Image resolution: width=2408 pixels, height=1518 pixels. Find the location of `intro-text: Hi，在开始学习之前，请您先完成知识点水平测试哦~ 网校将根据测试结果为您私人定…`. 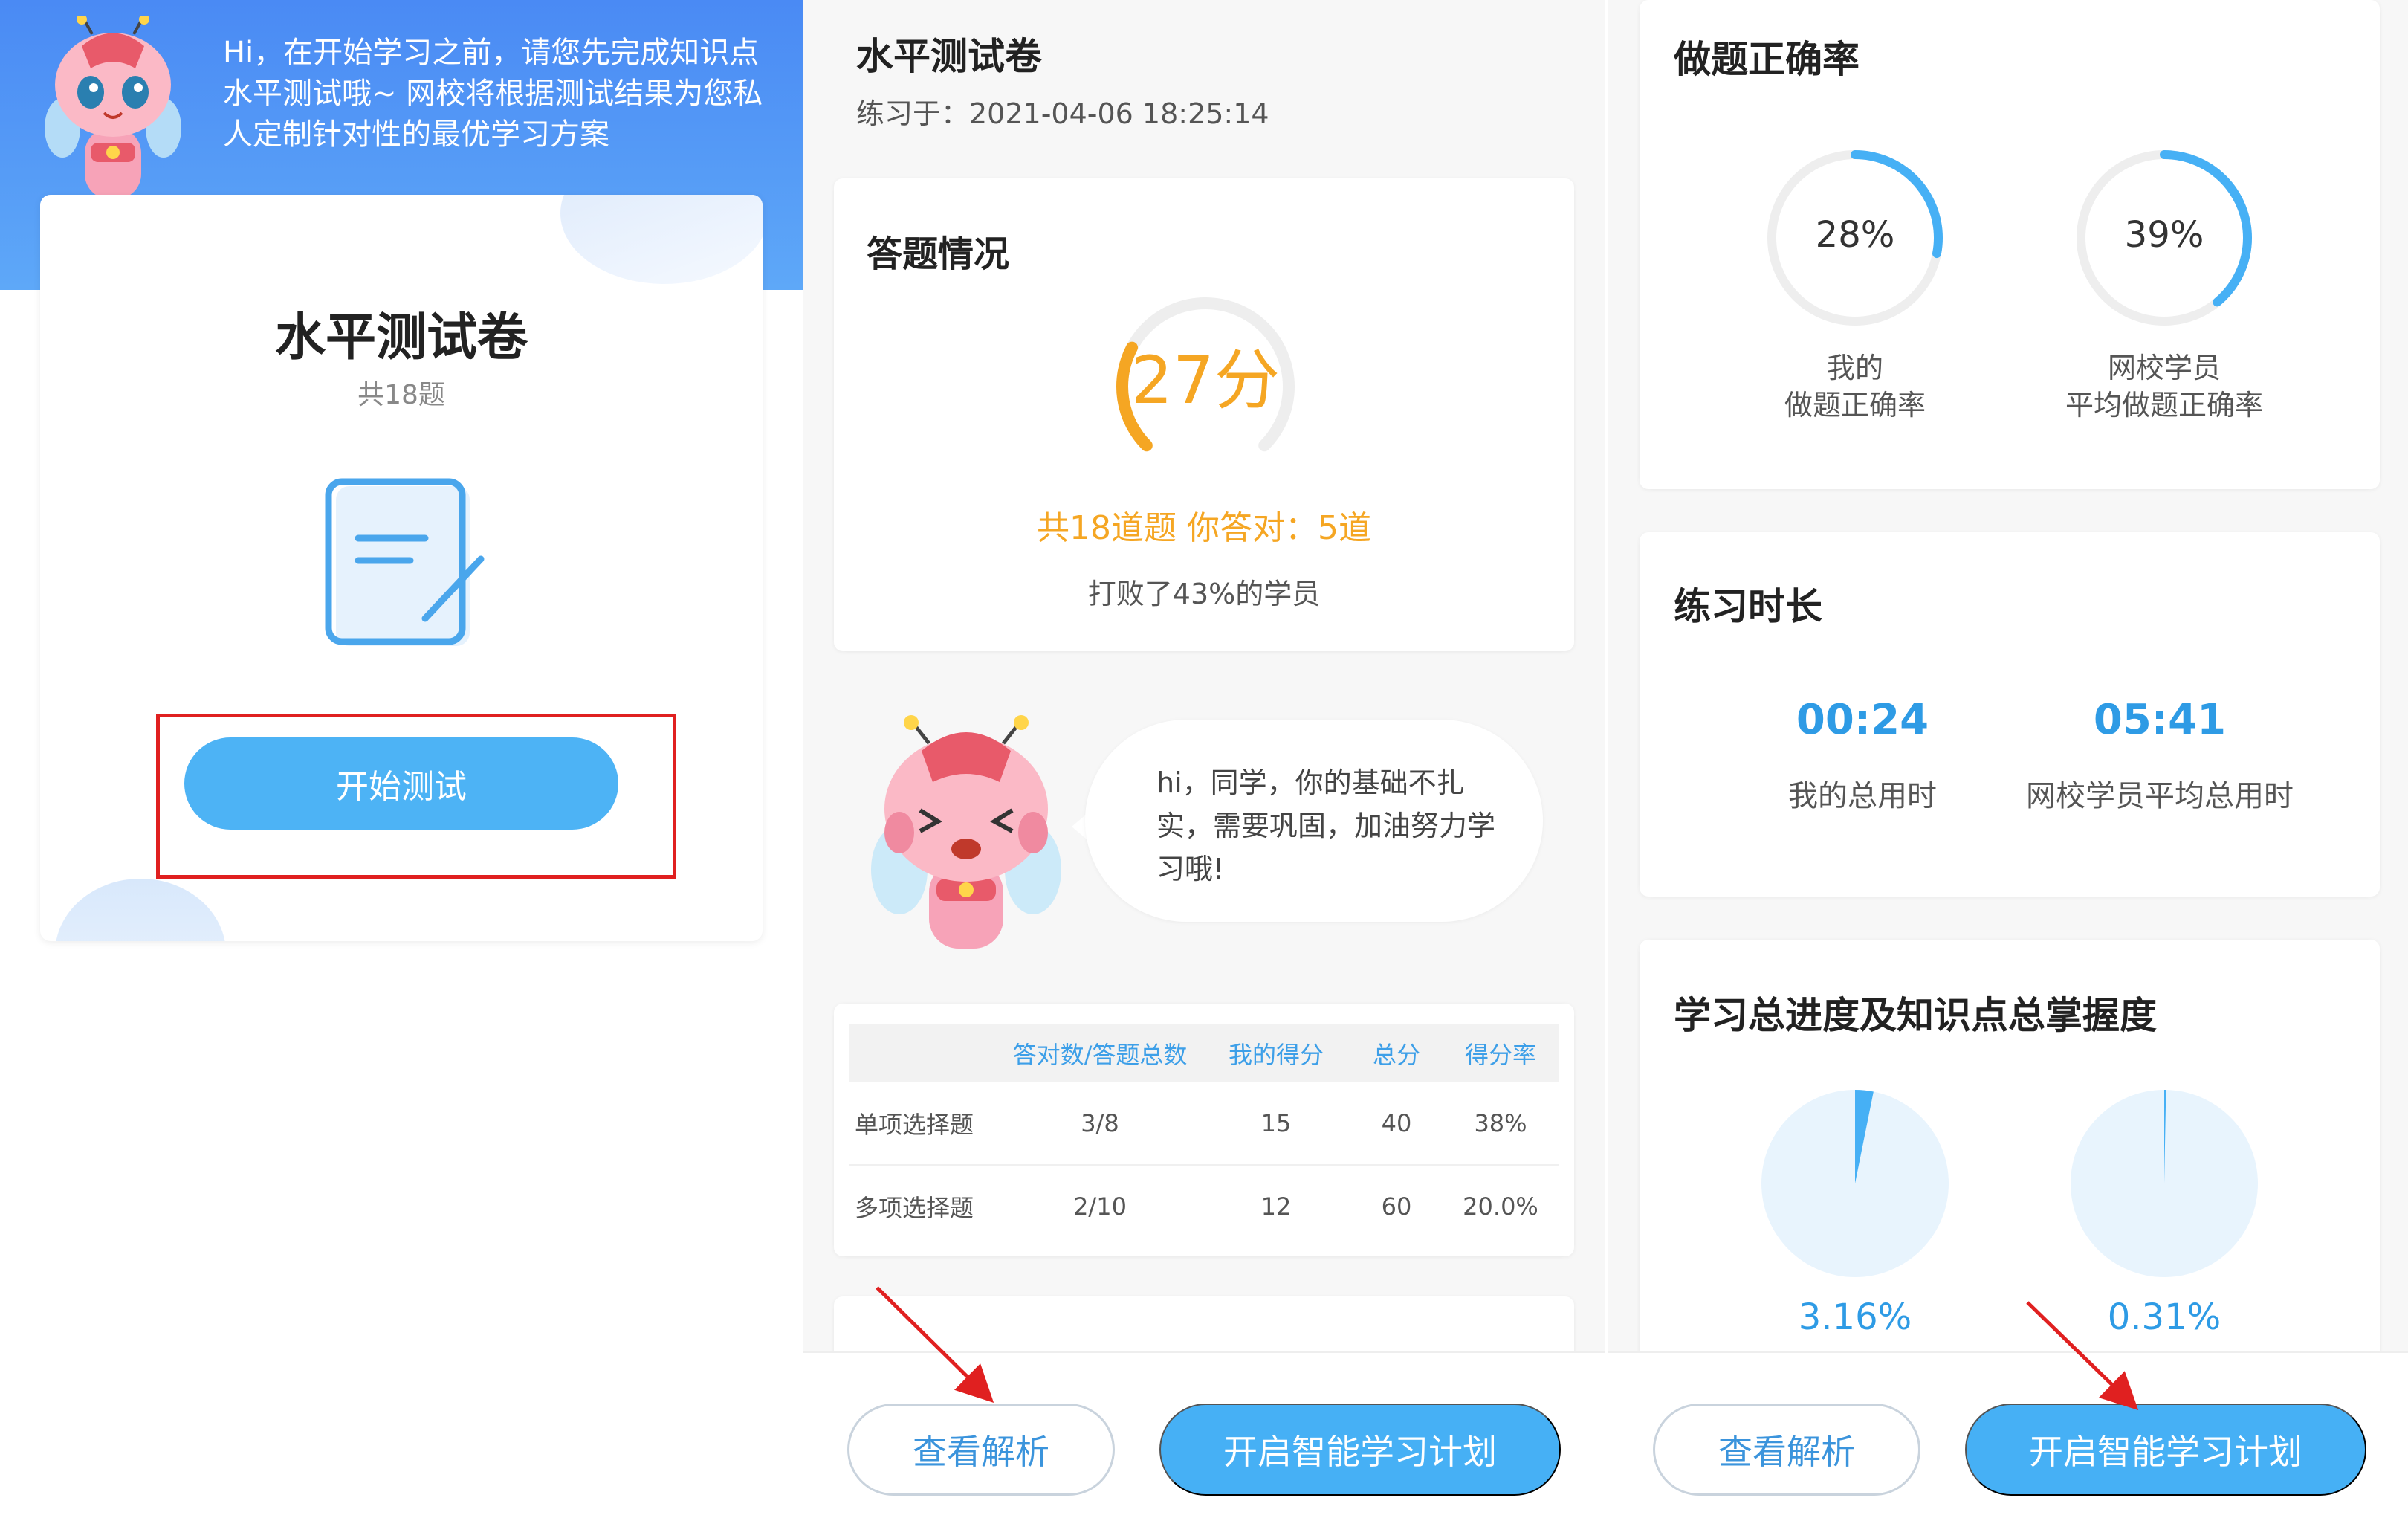

intro-text: Hi，在开始学习之前，请您先完成知识点水平测试哦~ 网校将根据测试结果为您私人定… is located at coordinates (493, 94).